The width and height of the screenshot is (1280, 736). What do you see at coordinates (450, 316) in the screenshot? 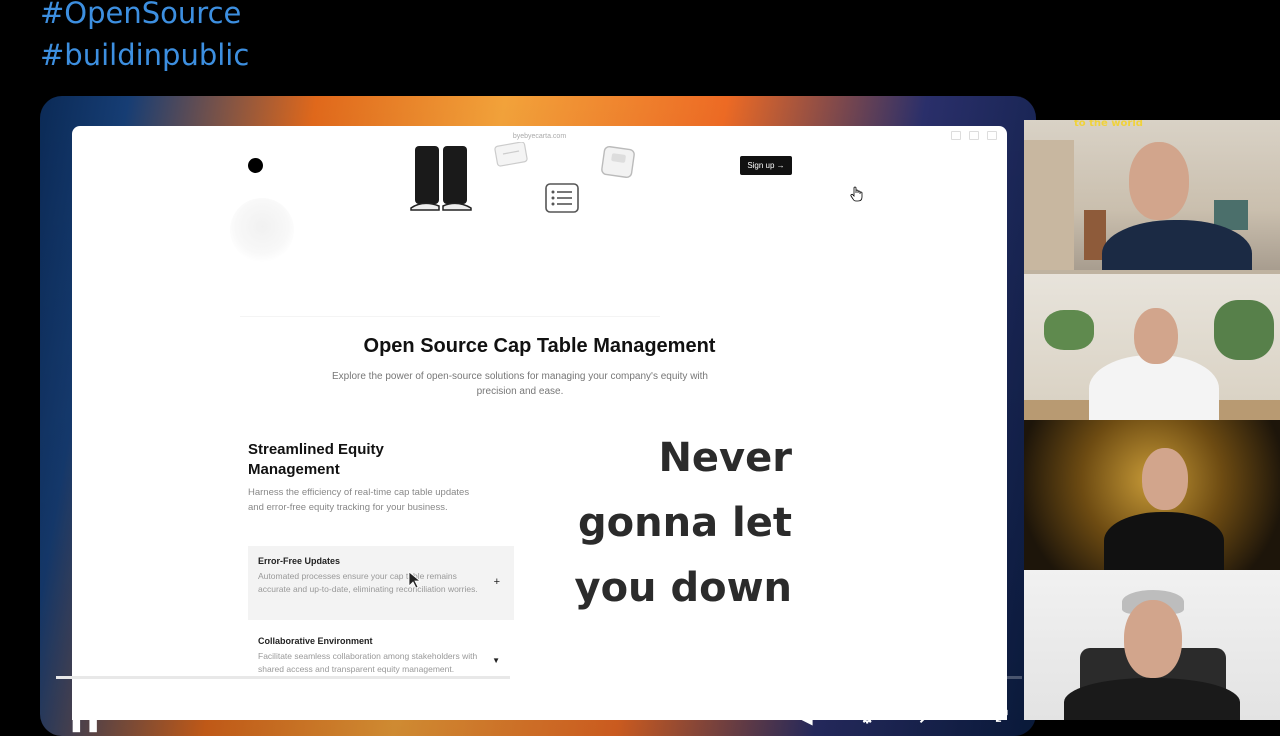
I see `divider` at bounding box center [450, 316].